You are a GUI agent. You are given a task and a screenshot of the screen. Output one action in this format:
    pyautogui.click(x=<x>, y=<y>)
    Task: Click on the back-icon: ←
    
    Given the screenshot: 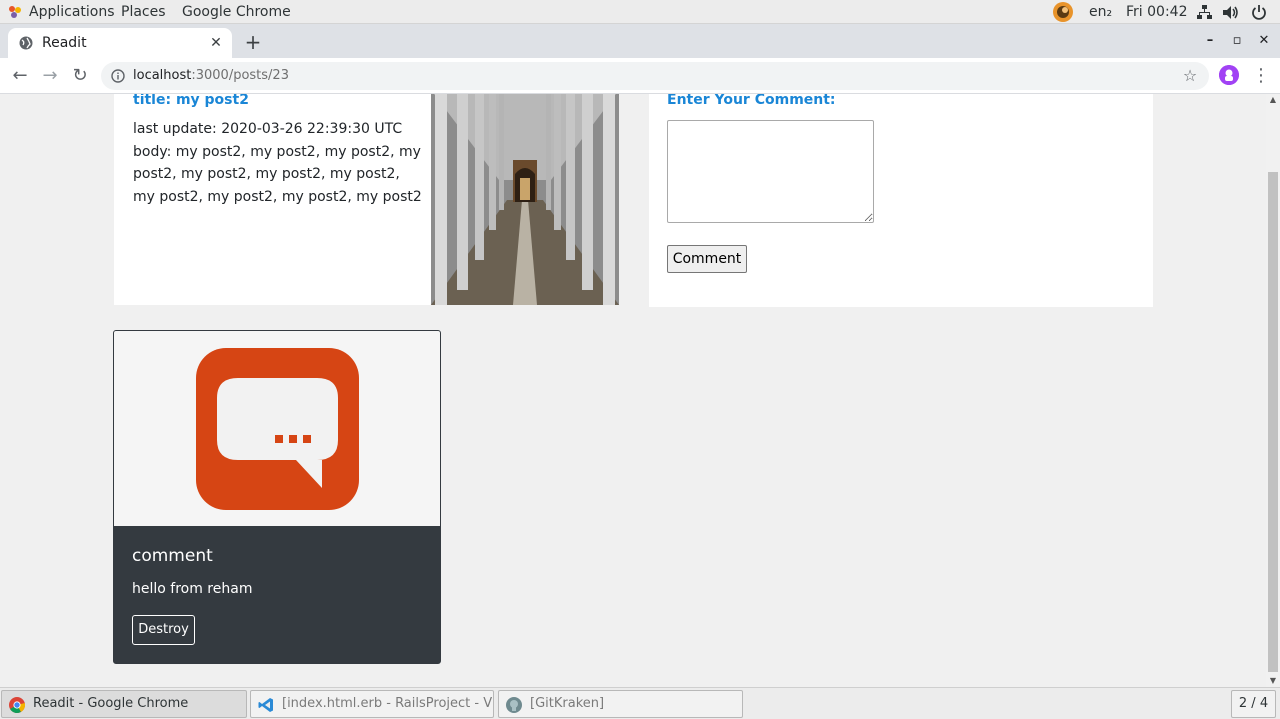 What is the action you would take?
    pyautogui.click(x=20, y=76)
    